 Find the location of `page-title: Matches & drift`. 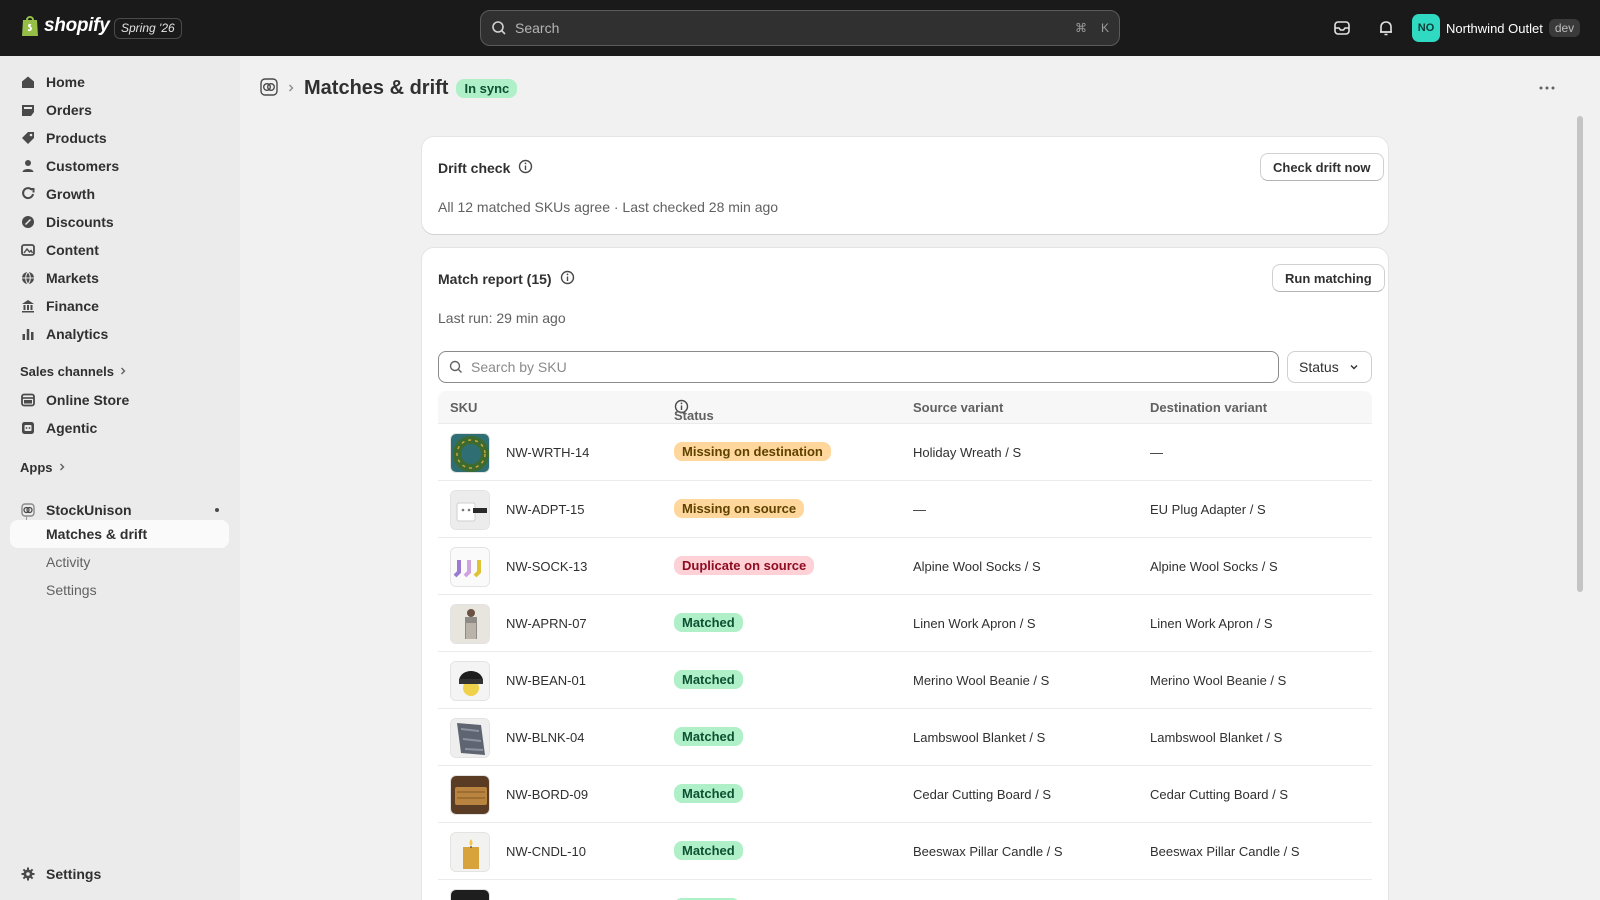

page-title: Matches & drift is located at coordinates (376, 87).